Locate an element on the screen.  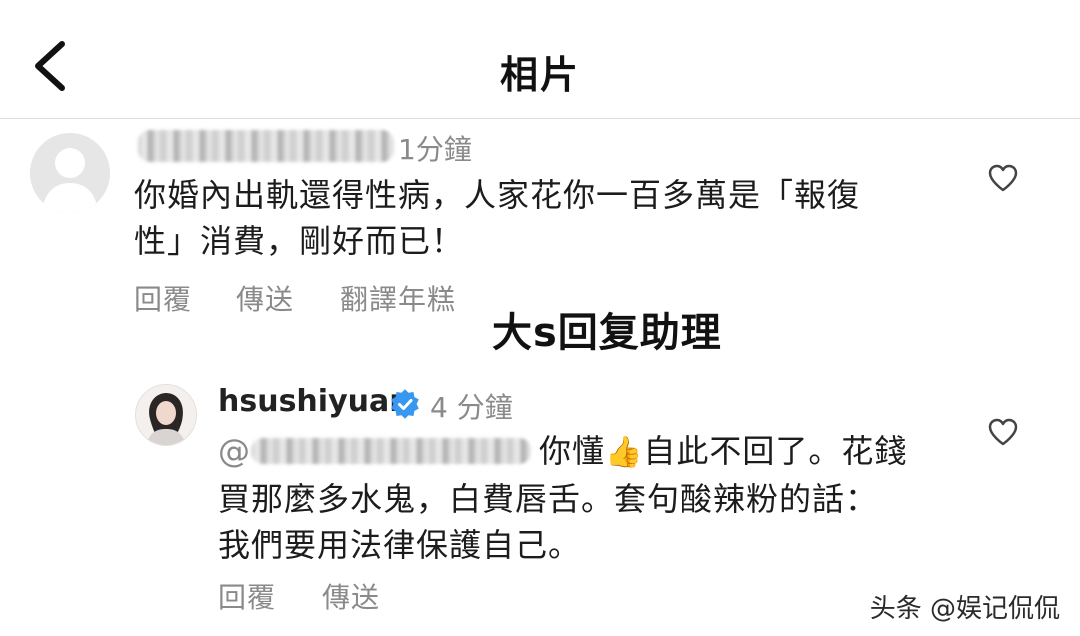
header-divider is located at coordinates (540, 118).